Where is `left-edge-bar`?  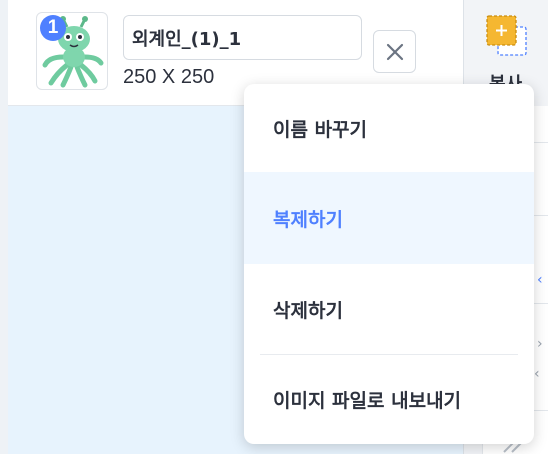
left-edge-bar is located at coordinates (4, 227).